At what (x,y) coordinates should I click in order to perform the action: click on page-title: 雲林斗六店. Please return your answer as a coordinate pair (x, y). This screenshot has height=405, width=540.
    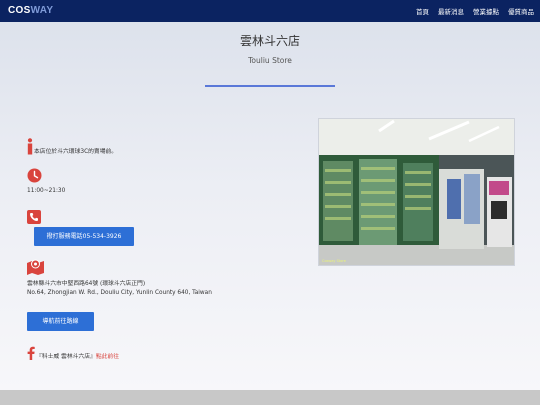
    Looking at the image, I should click on (269, 41).